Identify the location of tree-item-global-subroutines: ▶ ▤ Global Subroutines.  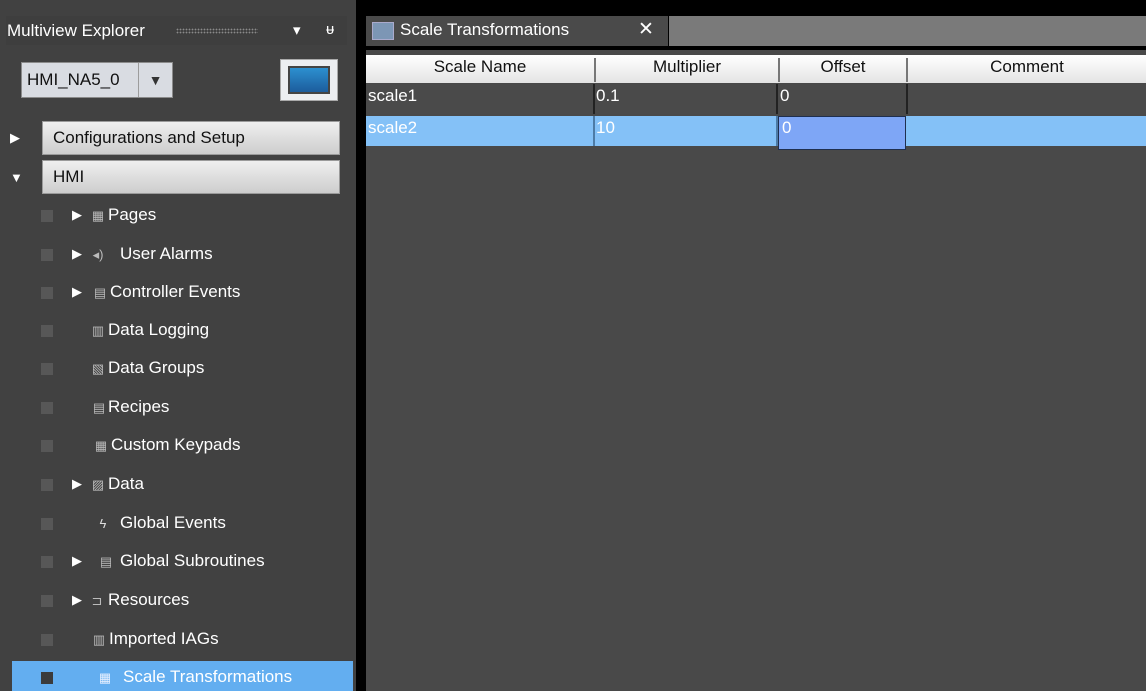
(182, 562).